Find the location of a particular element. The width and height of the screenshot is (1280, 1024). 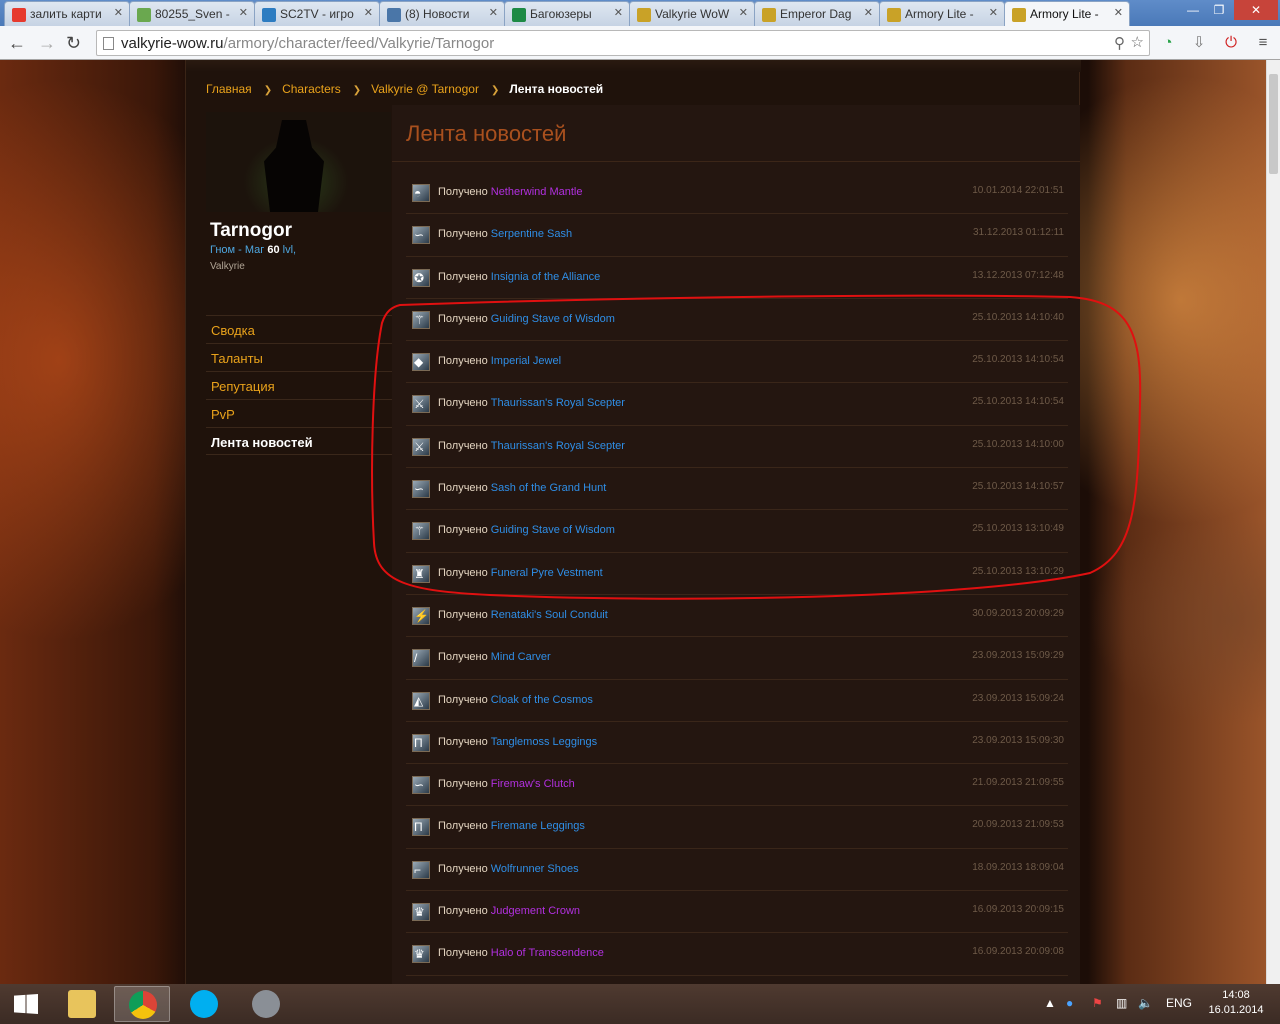

feed-item-link: Renataki's Soul Conduit is located at coordinates (549, 615).